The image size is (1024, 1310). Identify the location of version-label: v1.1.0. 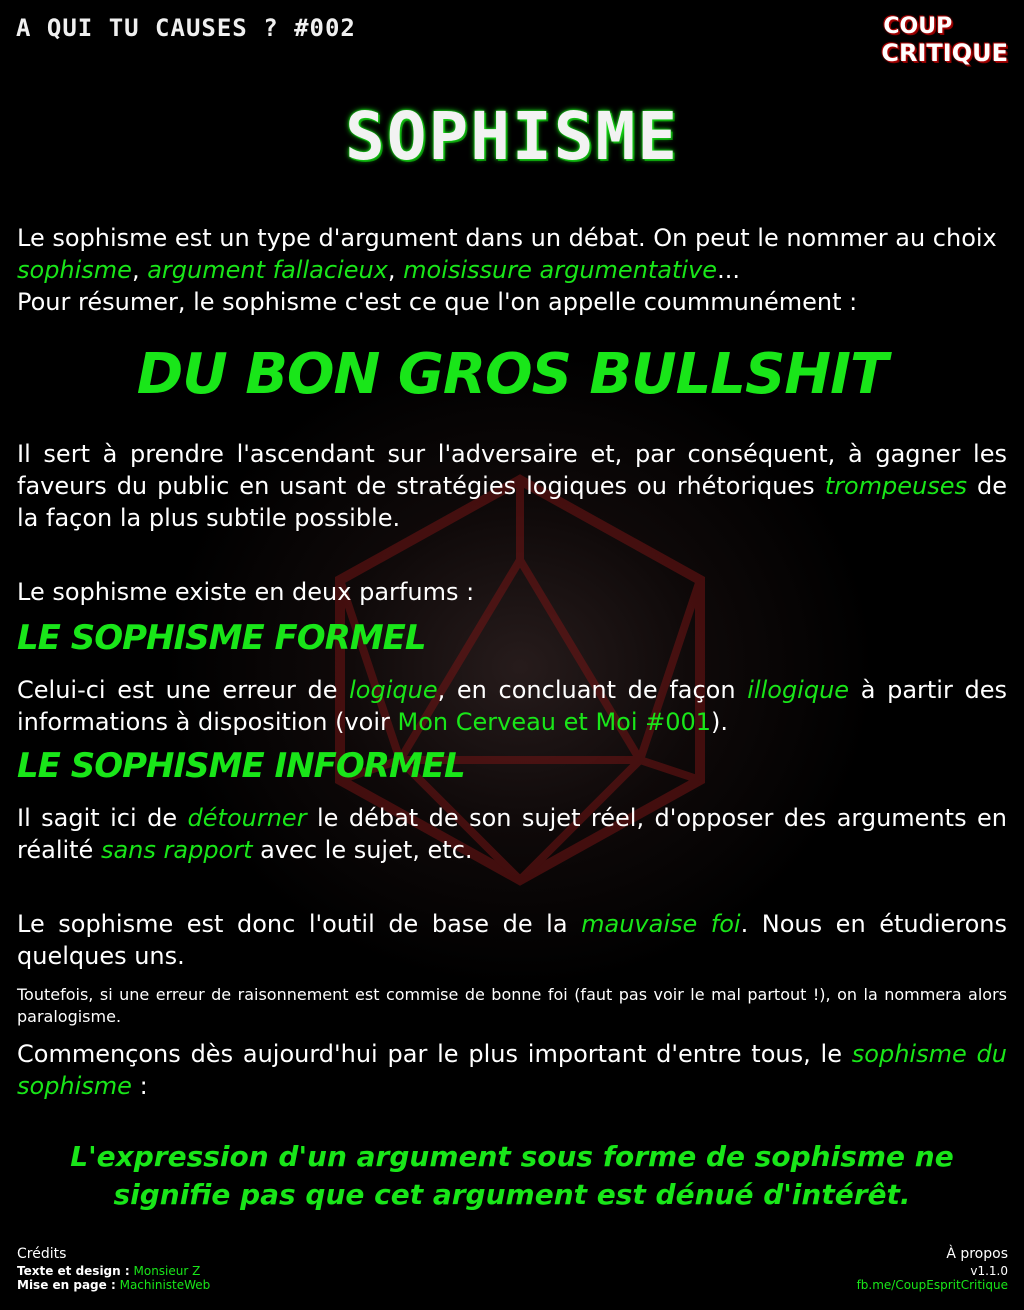
(989, 1271).